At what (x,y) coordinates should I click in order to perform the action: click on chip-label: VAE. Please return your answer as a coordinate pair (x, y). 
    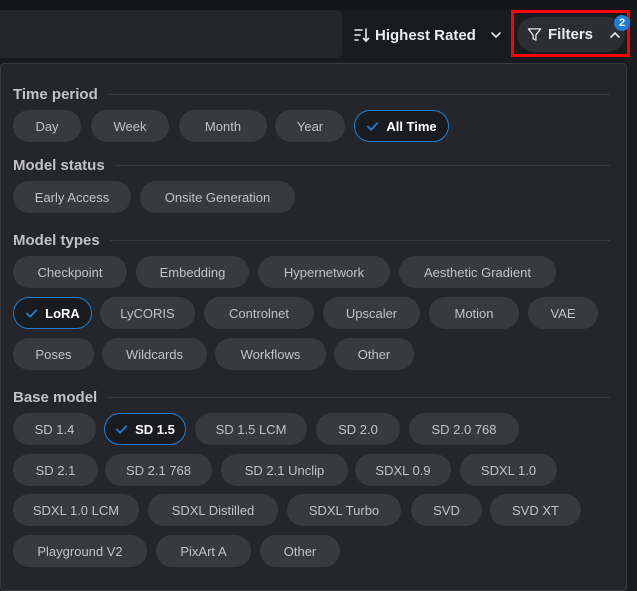
    Looking at the image, I should click on (563, 313).